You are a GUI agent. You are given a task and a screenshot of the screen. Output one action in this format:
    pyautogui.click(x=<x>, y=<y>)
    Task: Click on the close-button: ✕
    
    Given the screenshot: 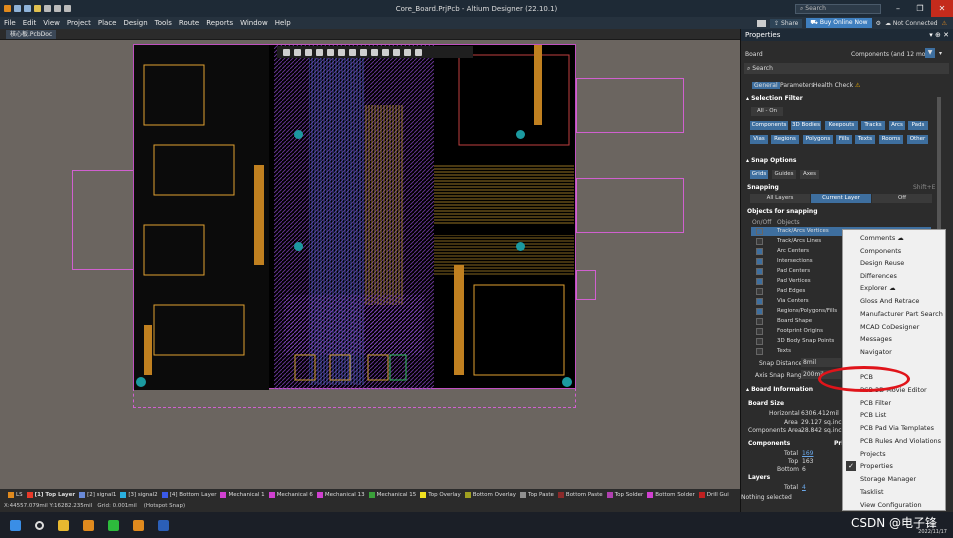 What is the action you would take?
    pyautogui.click(x=942, y=8)
    